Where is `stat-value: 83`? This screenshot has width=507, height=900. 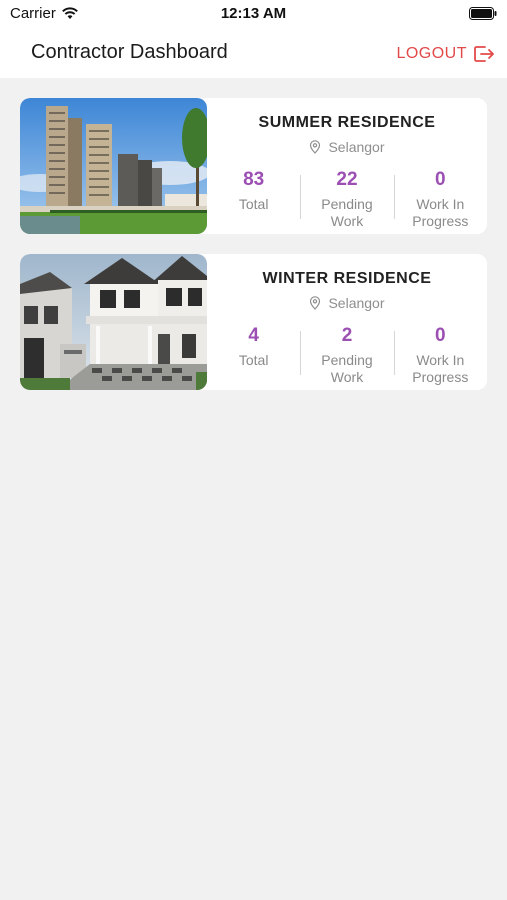
stat-value: 83 is located at coordinates (254, 179).